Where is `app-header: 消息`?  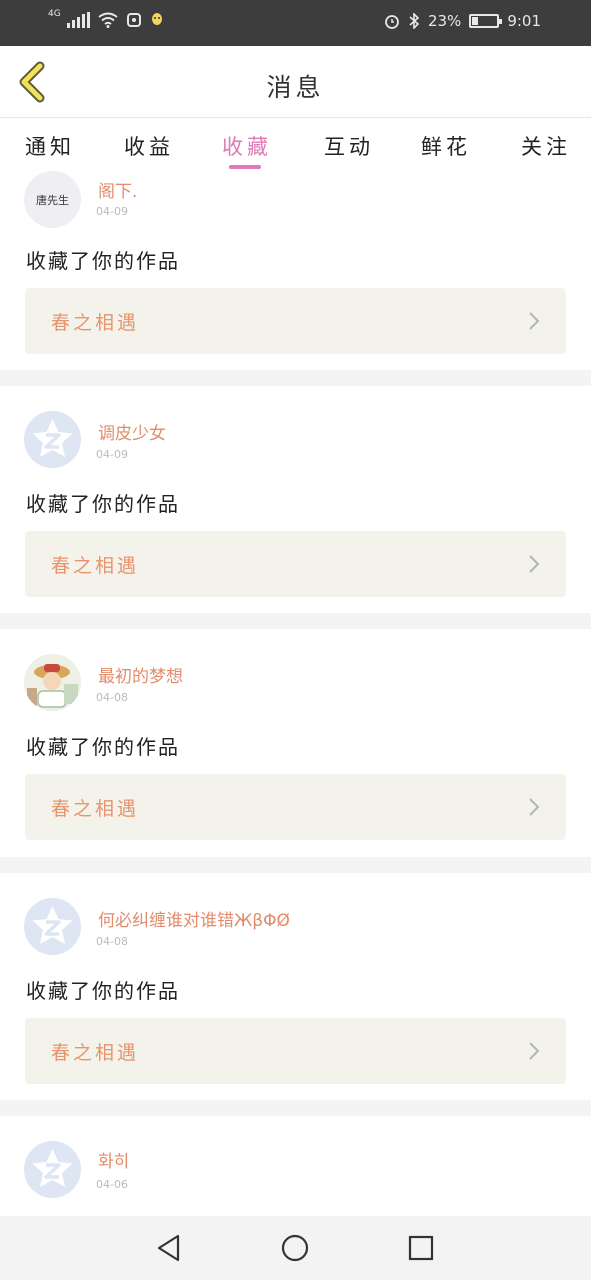
app-header: 消息 is located at coordinates (295, 82).